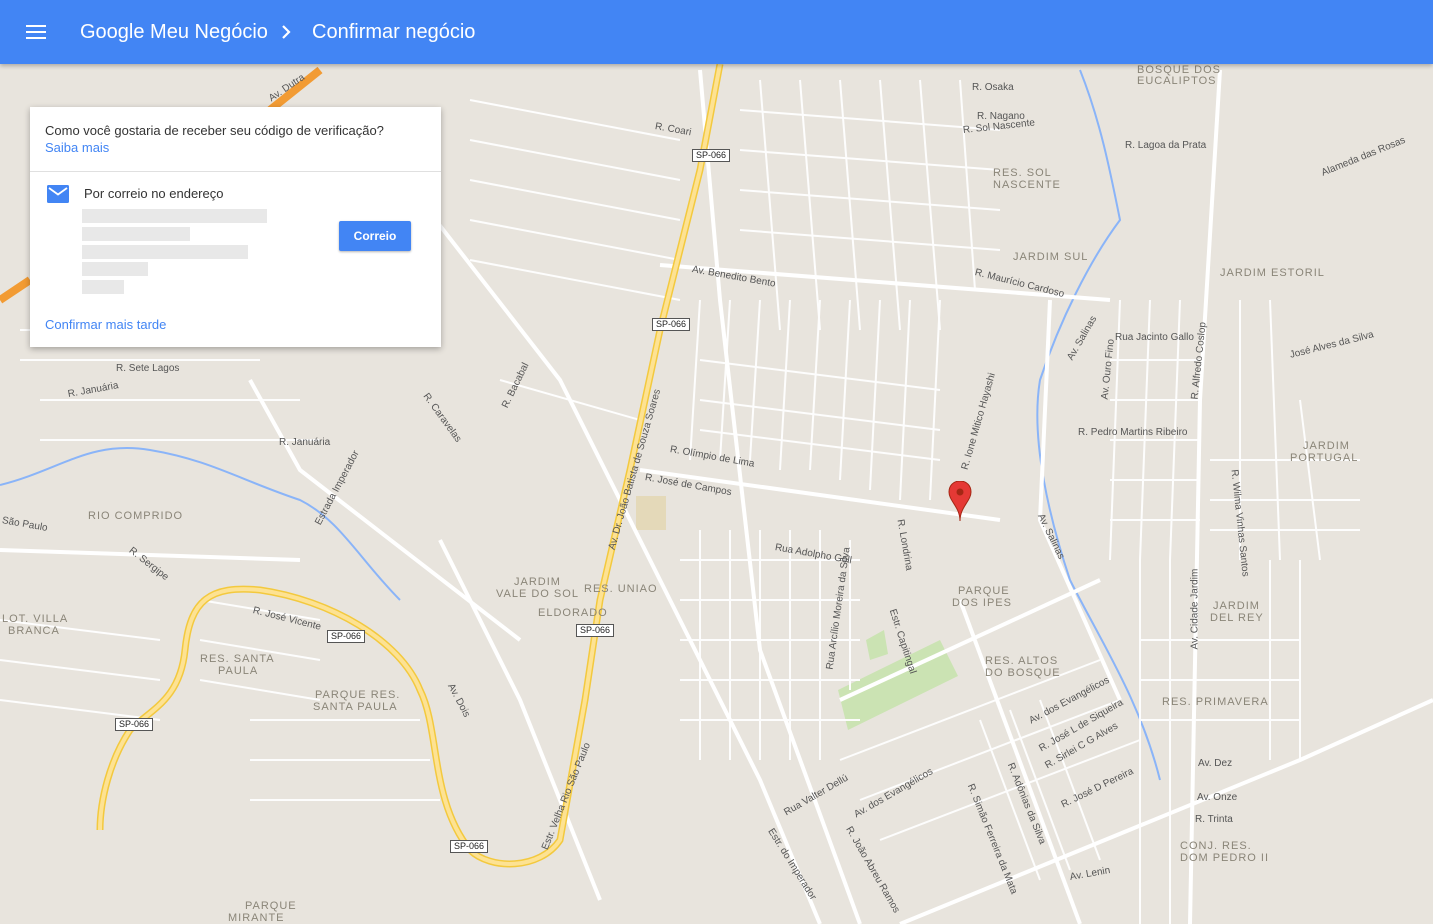 This screenshot has width=1433, height=924. What do you see at coordinates (1027, 185) in the screenshot?
I see `area-label: NASCENTE` at bounding box center [1027, 185].